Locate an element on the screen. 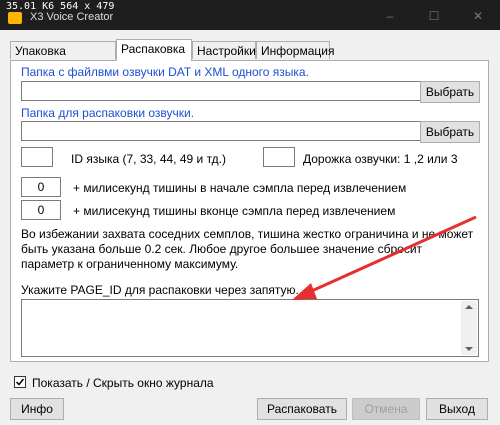  annotation-arrow-icon is located at coordinates (384, 257).